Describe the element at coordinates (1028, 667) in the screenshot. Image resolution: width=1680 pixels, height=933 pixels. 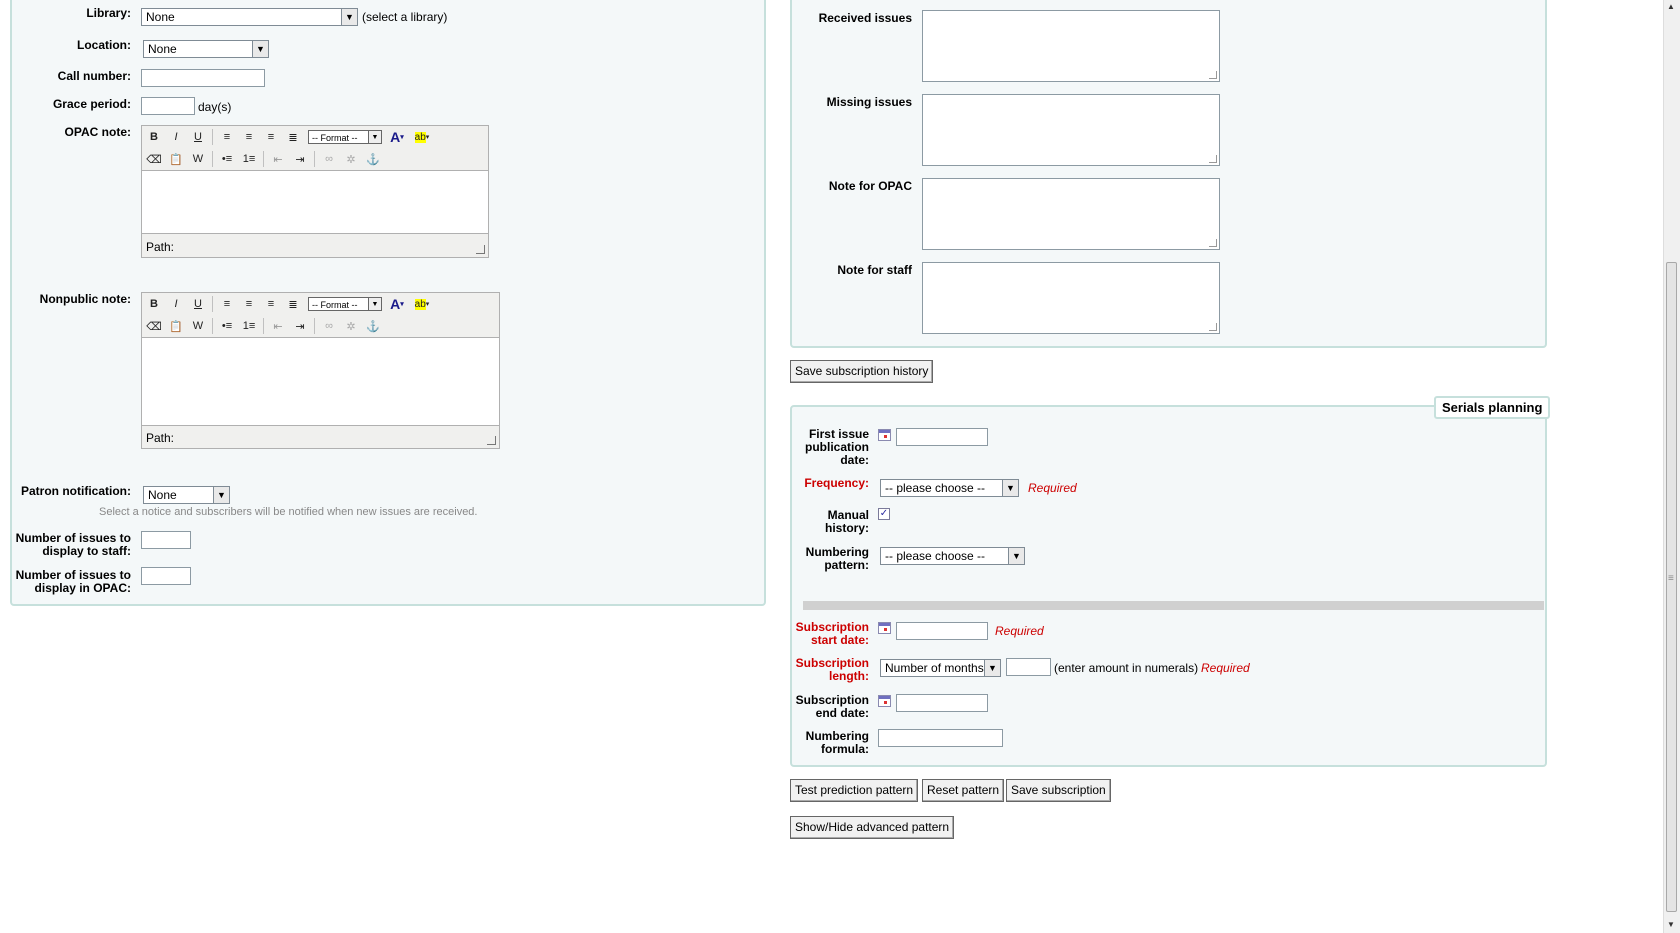
I see `subscription-length-input` at that location.